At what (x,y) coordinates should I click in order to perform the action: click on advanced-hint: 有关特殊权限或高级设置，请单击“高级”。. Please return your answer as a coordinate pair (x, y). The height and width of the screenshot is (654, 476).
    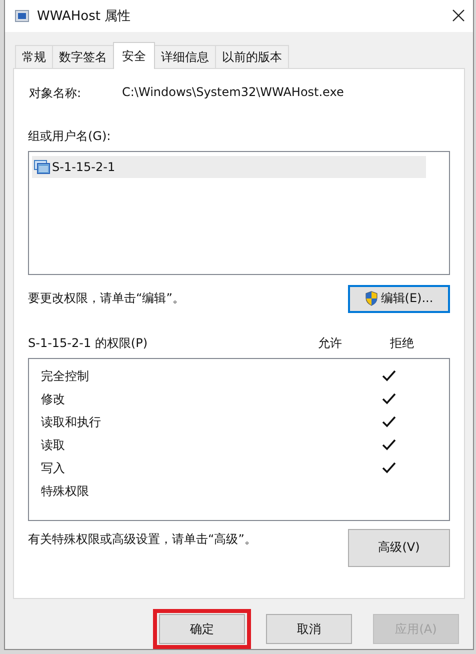
    Looking at the image, I should click on (142, 539).